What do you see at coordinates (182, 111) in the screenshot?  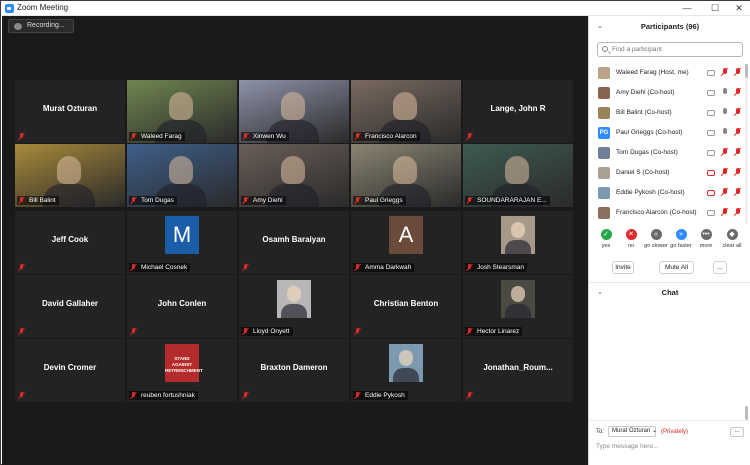 I see `participant-tile: Waleed Farag` at bounding box center [182, 111].